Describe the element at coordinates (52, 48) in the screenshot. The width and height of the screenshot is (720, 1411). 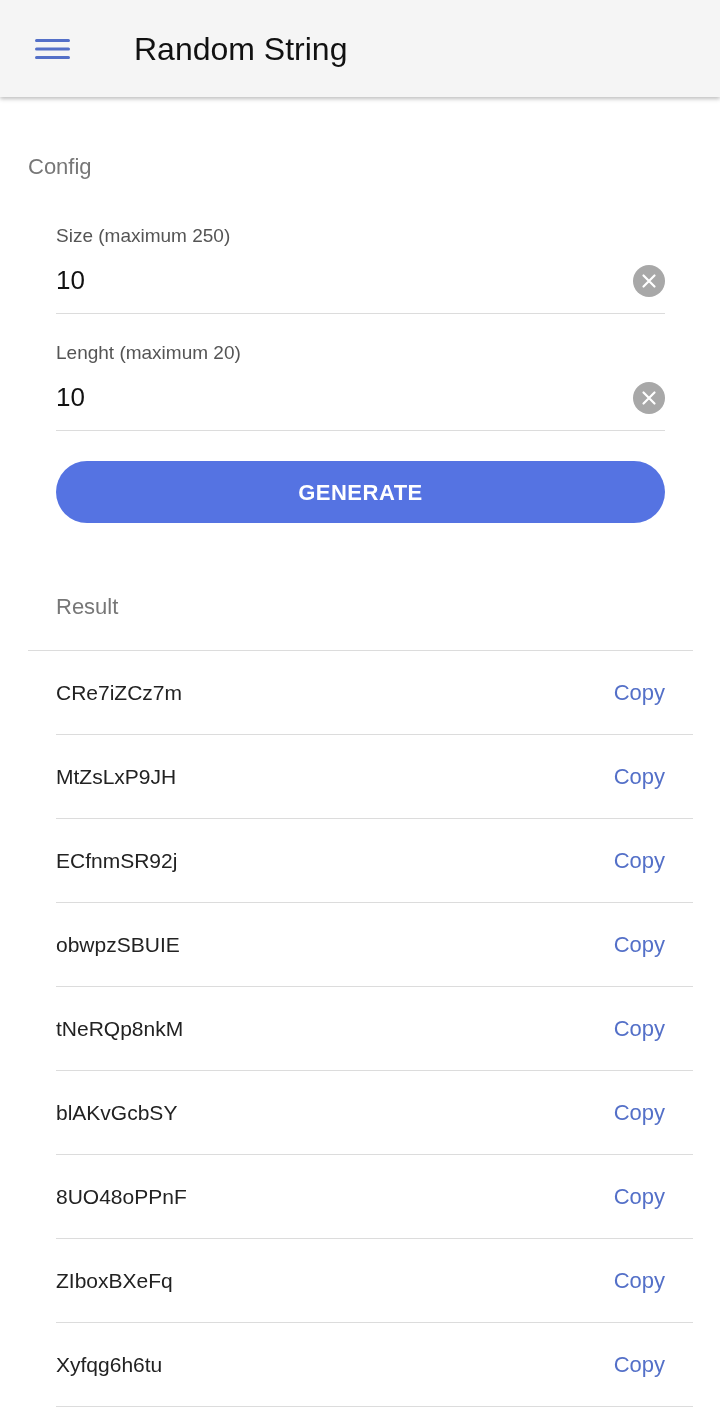
I see `menu-icon` at that location.